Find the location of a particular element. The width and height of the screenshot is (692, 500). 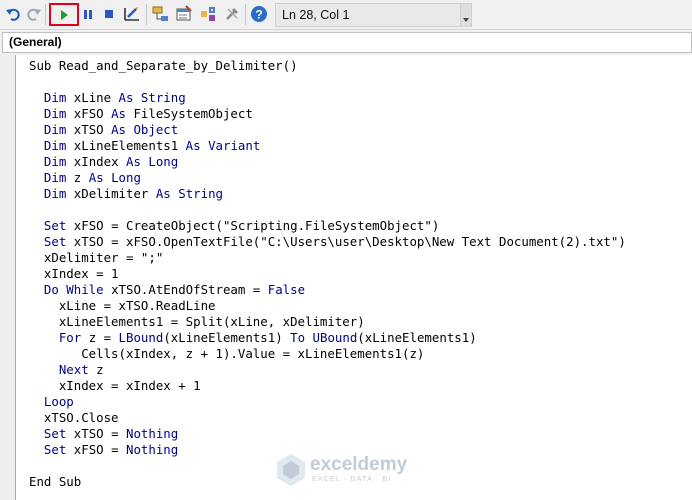

code-line: Do While xTSO.AtEndOfStream = False is located at coordinates (360, 290).